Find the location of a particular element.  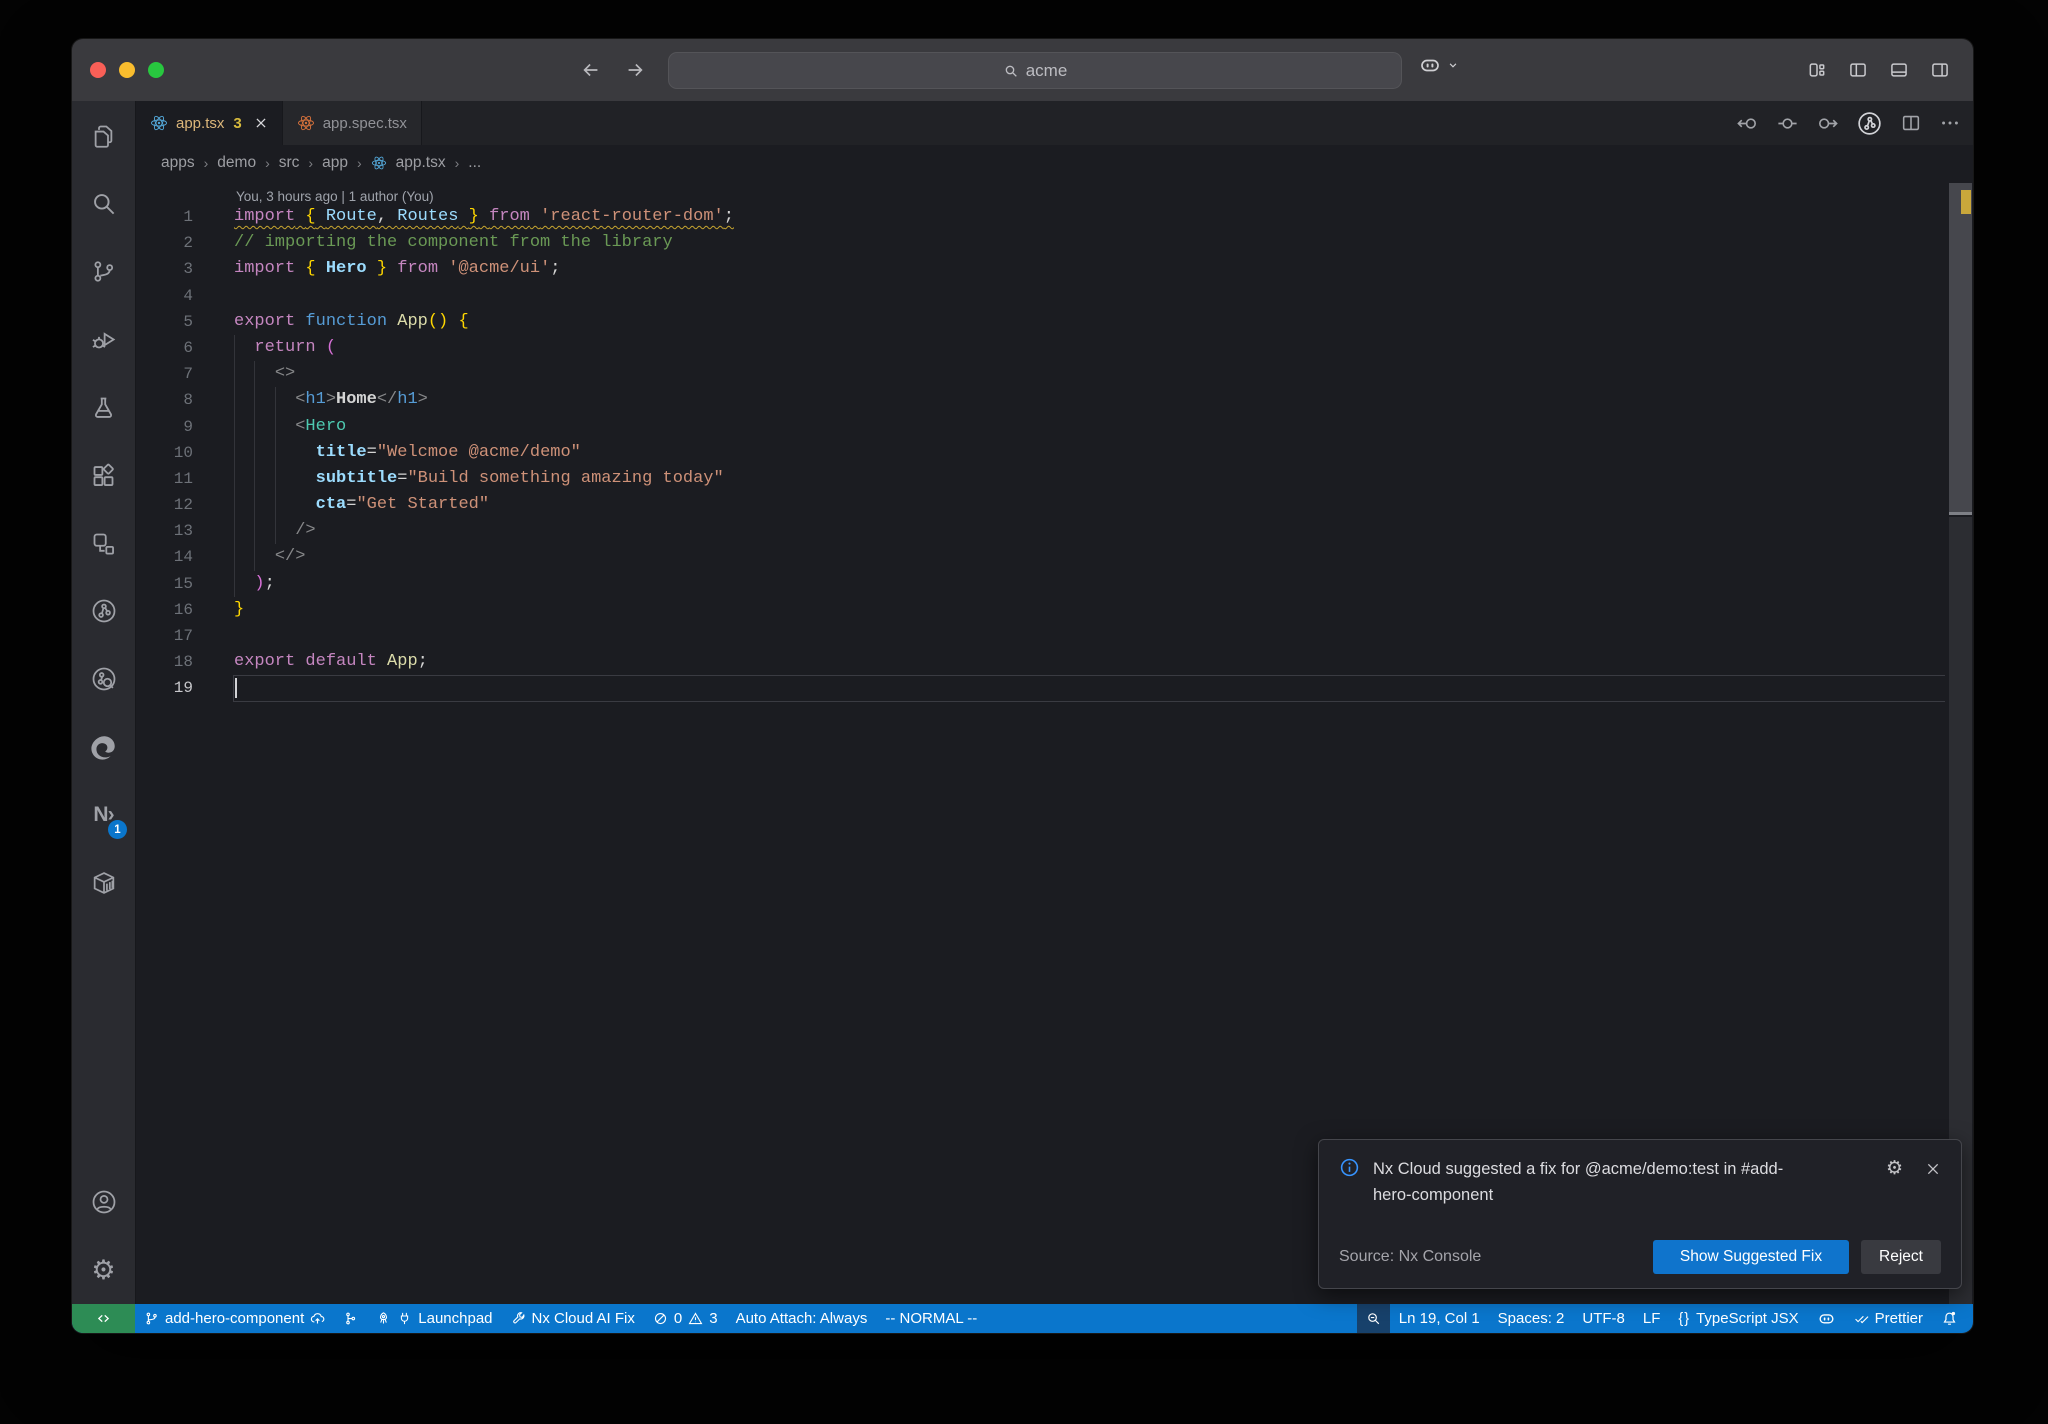

sidebar-item-source-control is located at coordinates (103, 271).